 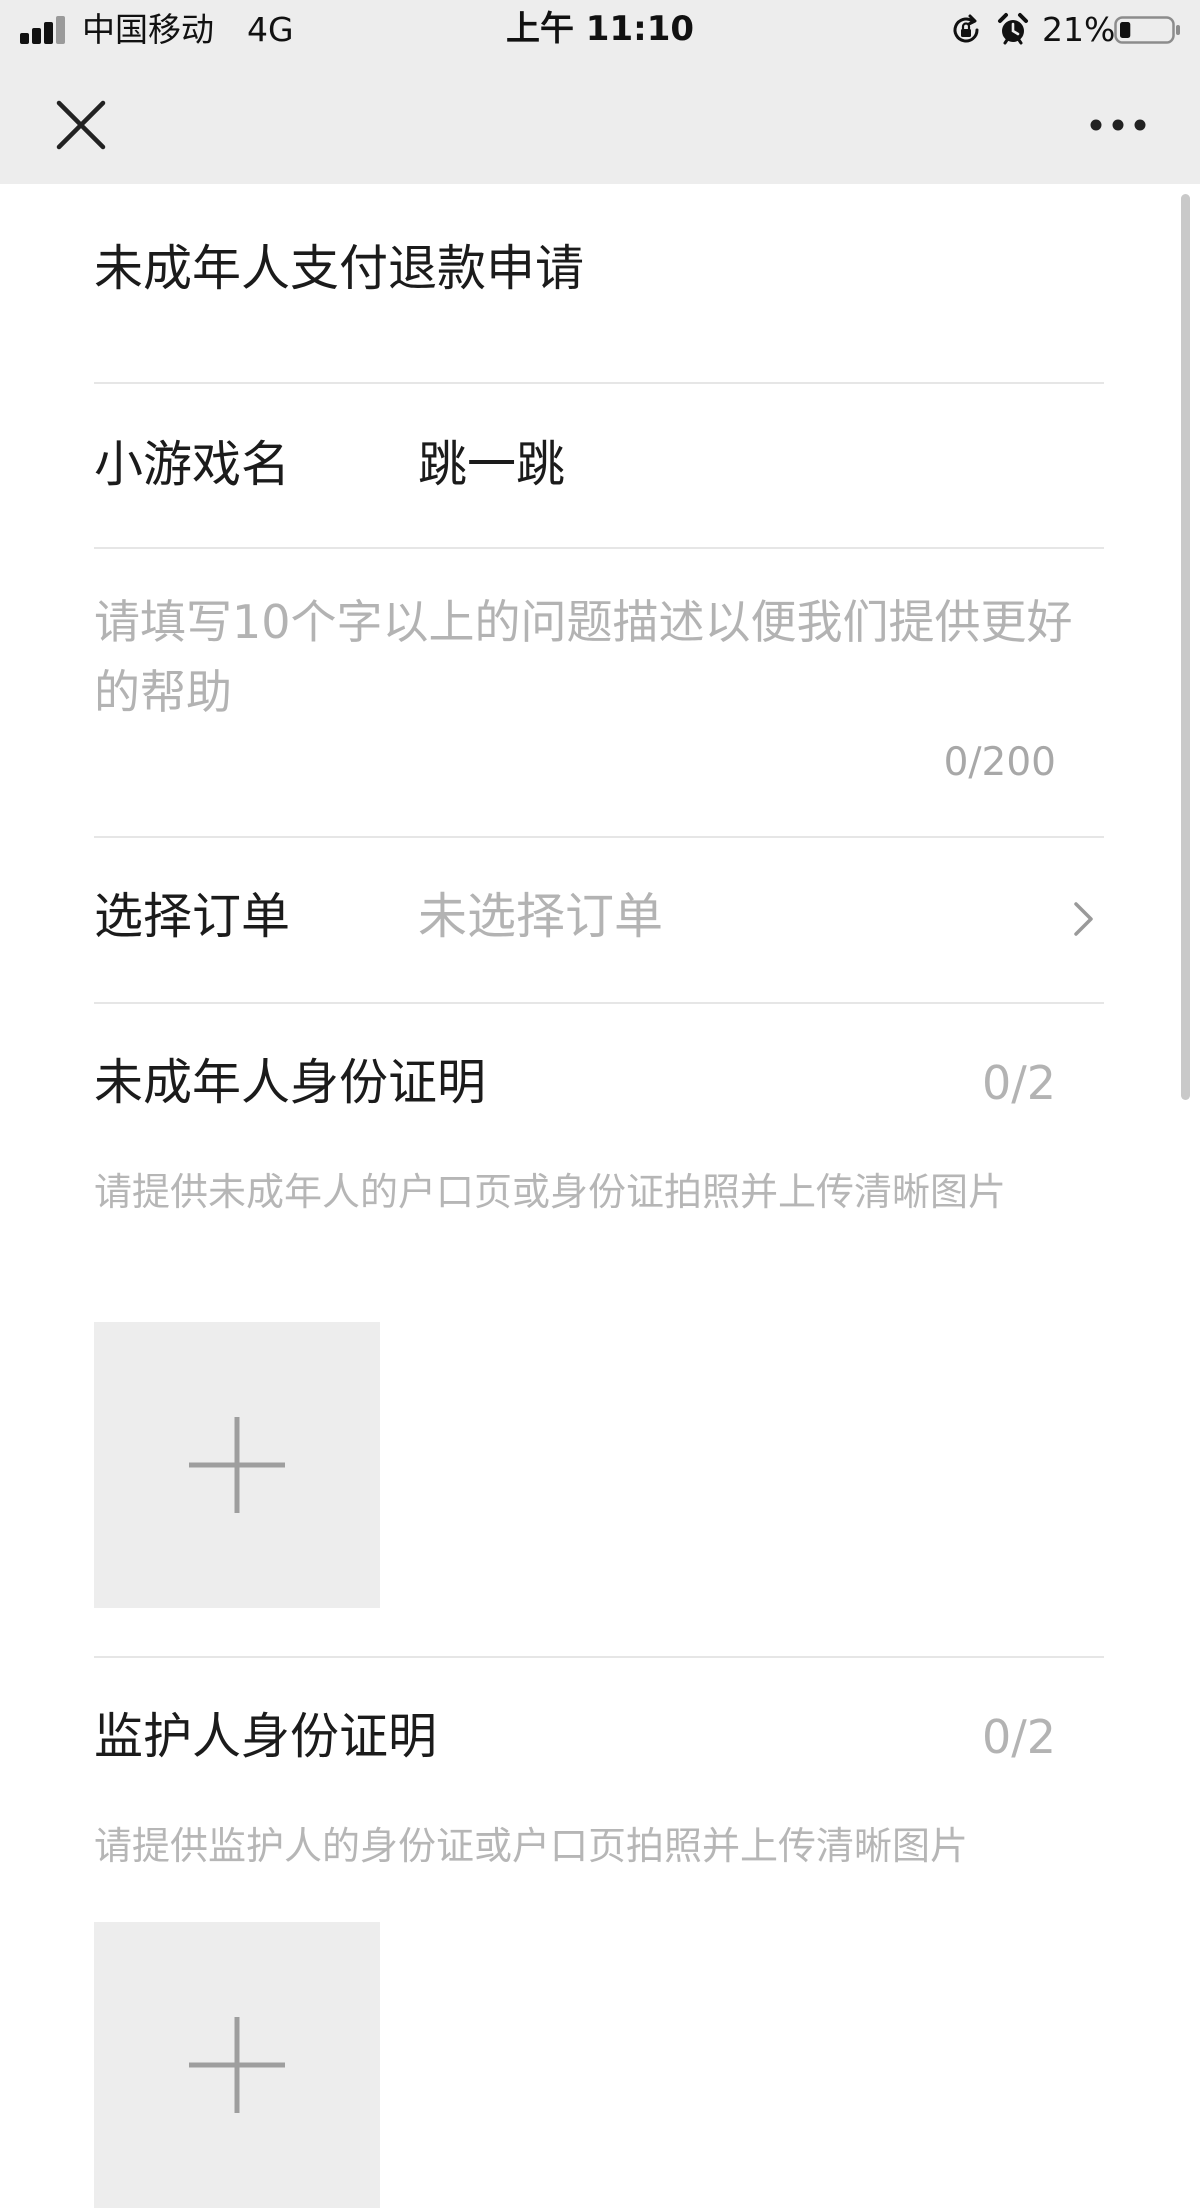 I want to click on minor-proof-upload-button, so click(x=237, y=1465).